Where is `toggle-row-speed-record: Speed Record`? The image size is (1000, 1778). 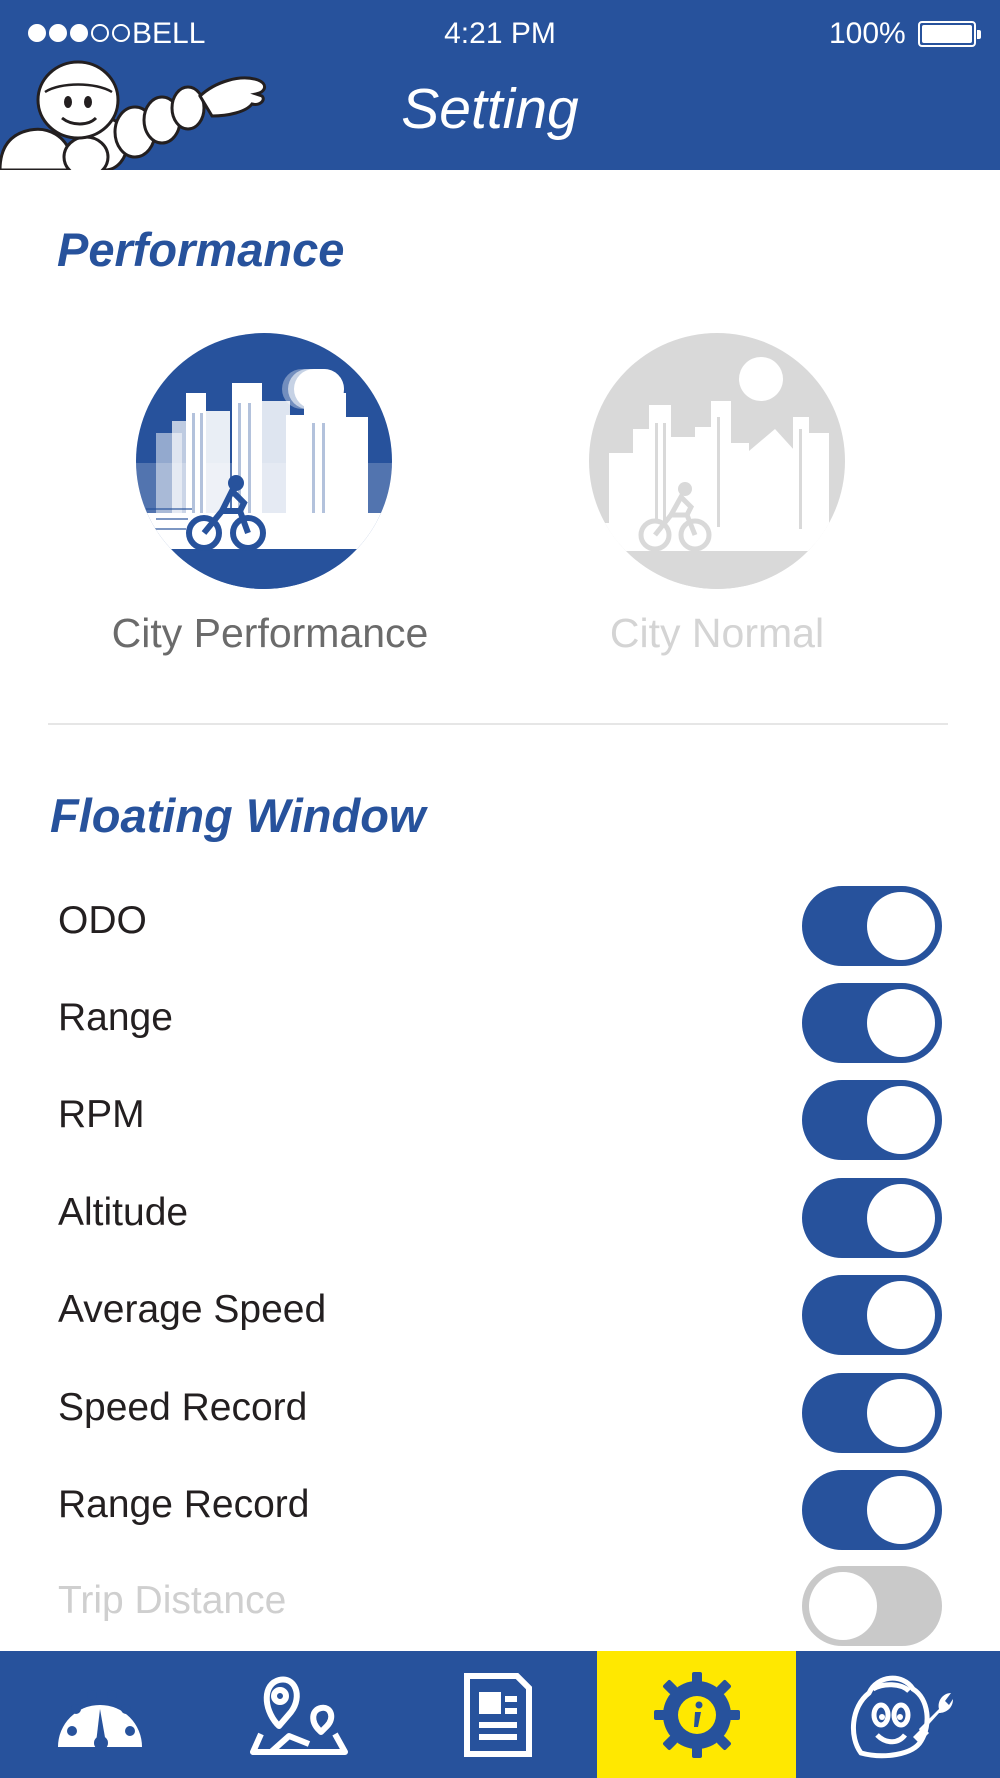 toggle-row-speed-record: Speed Record is located at coordinates (500, 1412).